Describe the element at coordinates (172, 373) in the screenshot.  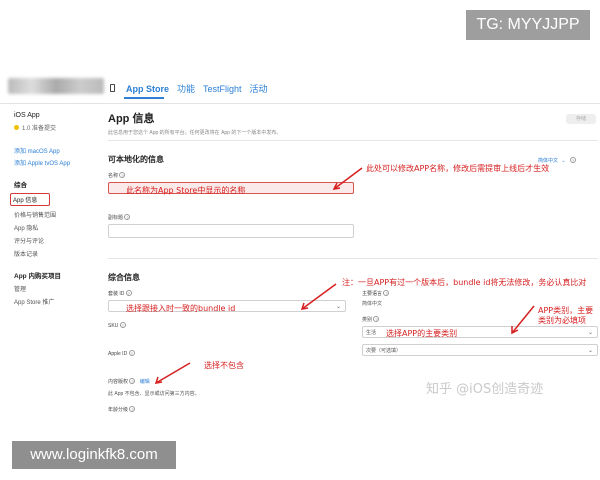
I see `annotation-arrow-content` at that location.